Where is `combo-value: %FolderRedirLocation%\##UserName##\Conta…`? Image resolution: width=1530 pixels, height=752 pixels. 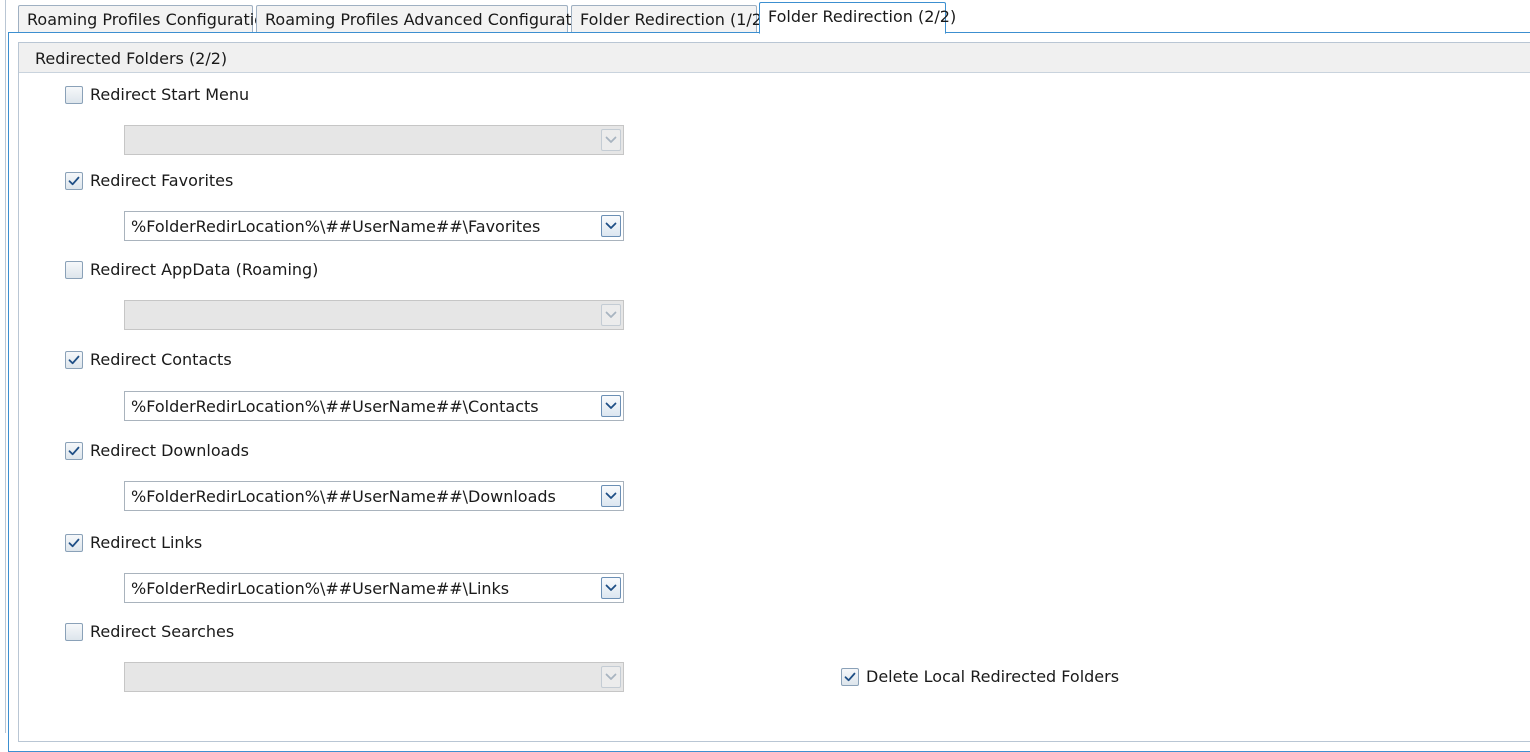
combo-value: %FolderRedirLocation%\##UserName##\Conta… is located at coordinates (335, 406).